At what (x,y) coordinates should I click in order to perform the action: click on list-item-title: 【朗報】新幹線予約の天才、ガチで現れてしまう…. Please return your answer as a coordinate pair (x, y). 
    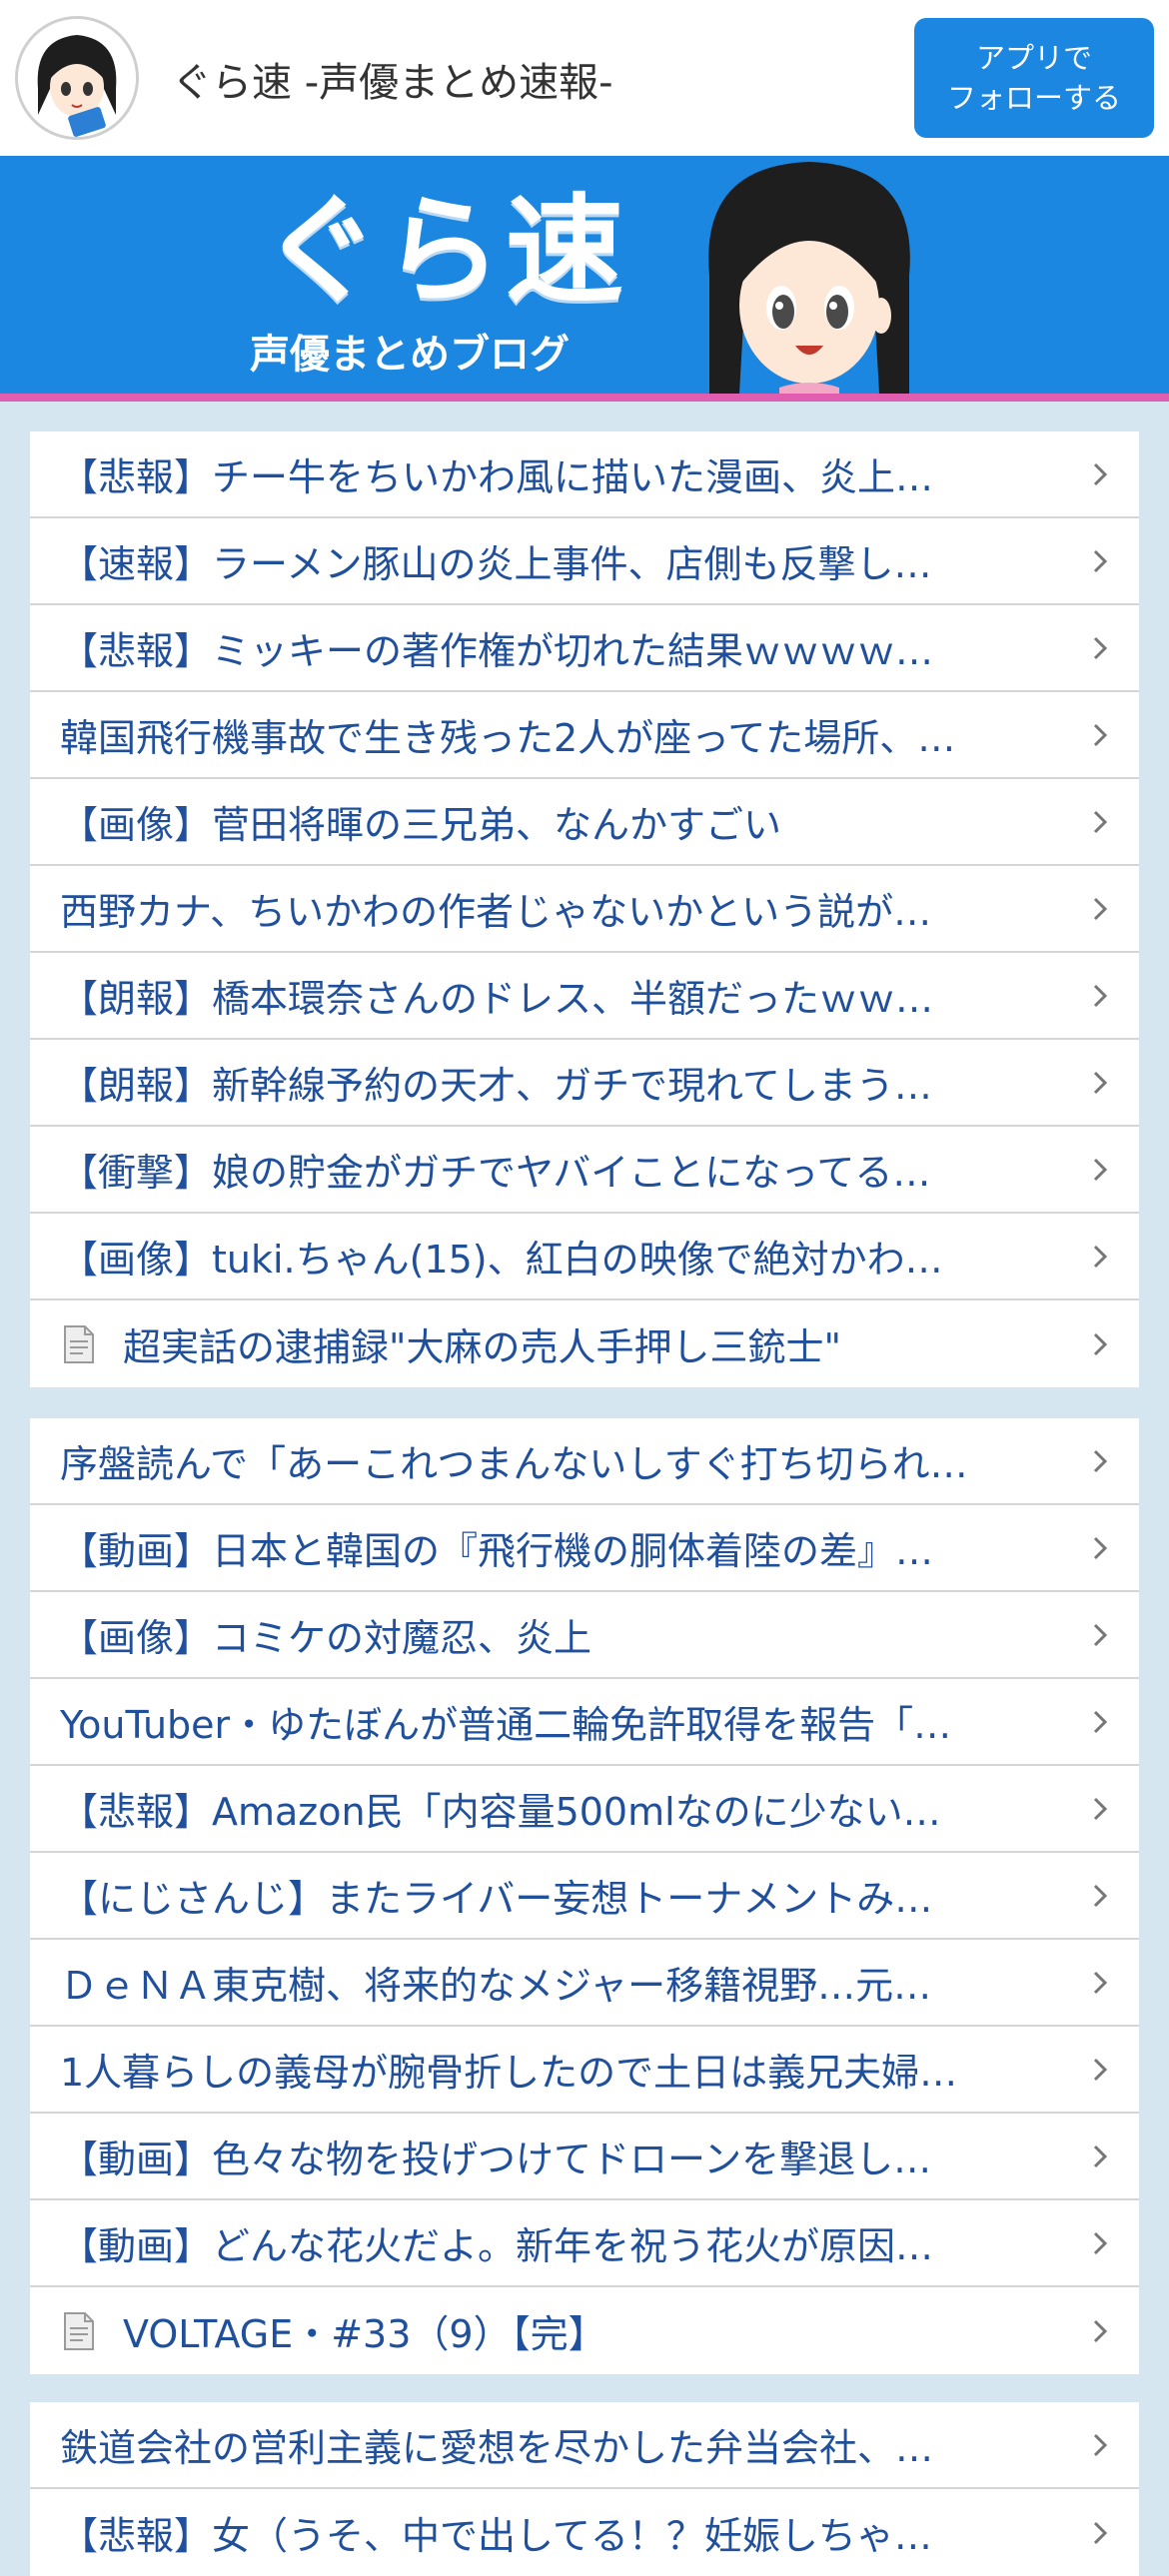
    Looking at the image, I should click on (496, 1086).